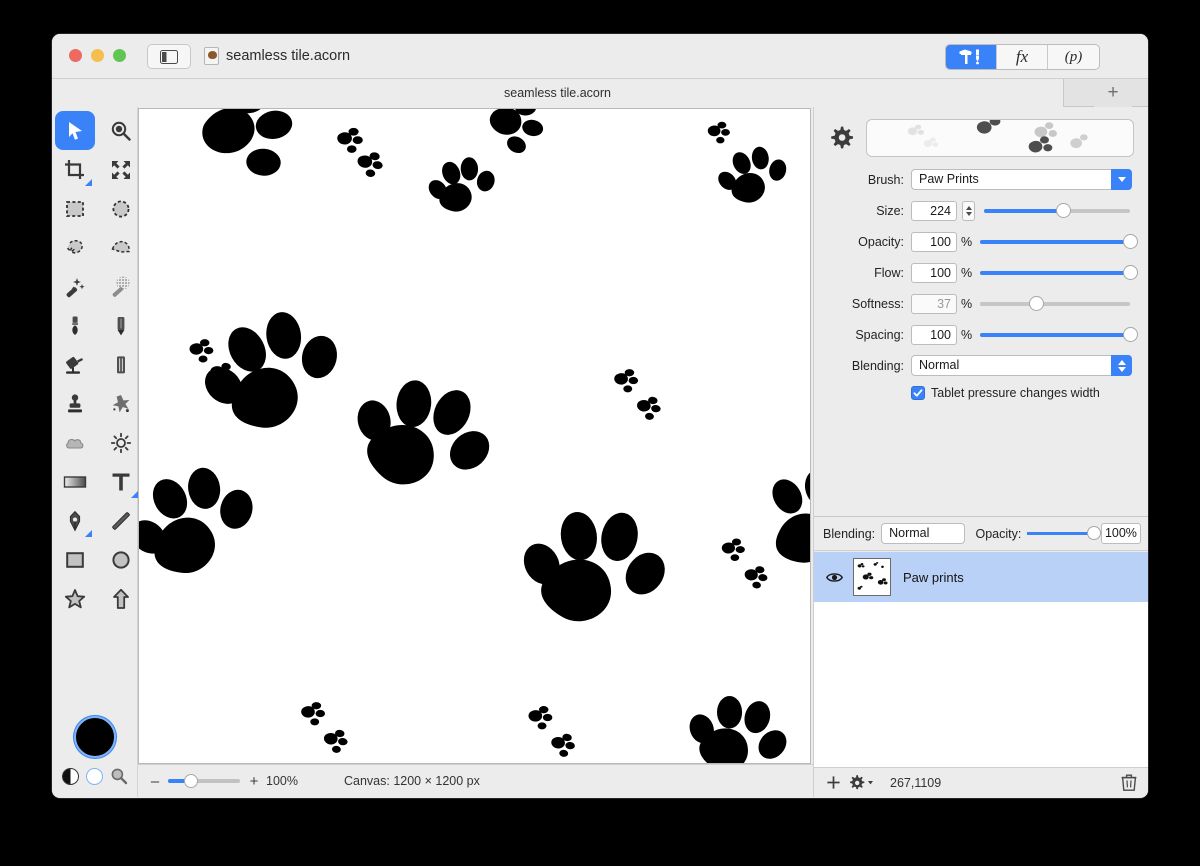 The height and width of the screenshot is (866, 1200). What do you see at coordinates (121, 481) in the screenshot?
I see `tool-text` at bounding box center [121, 481].